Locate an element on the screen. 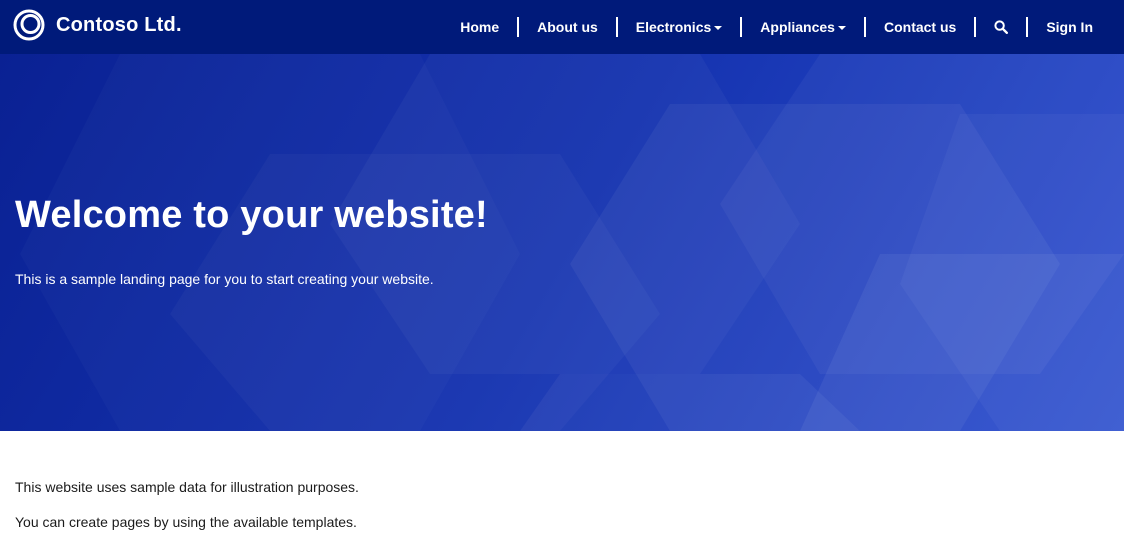 This screenshot has height=546, width=1124. hero-title: Welcome to your website! is located at coordinates (251, 215).